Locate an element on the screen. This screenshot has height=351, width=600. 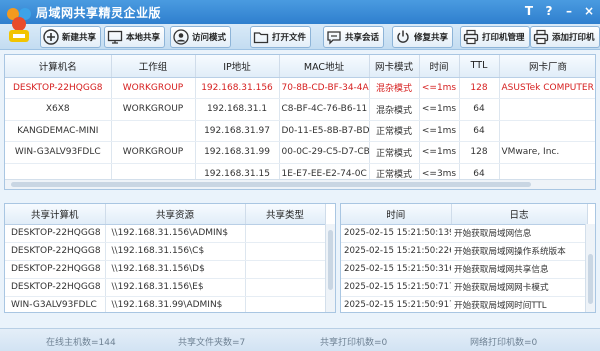
add-printer-label: 添加打印机 is located at coordinates (573, 38).